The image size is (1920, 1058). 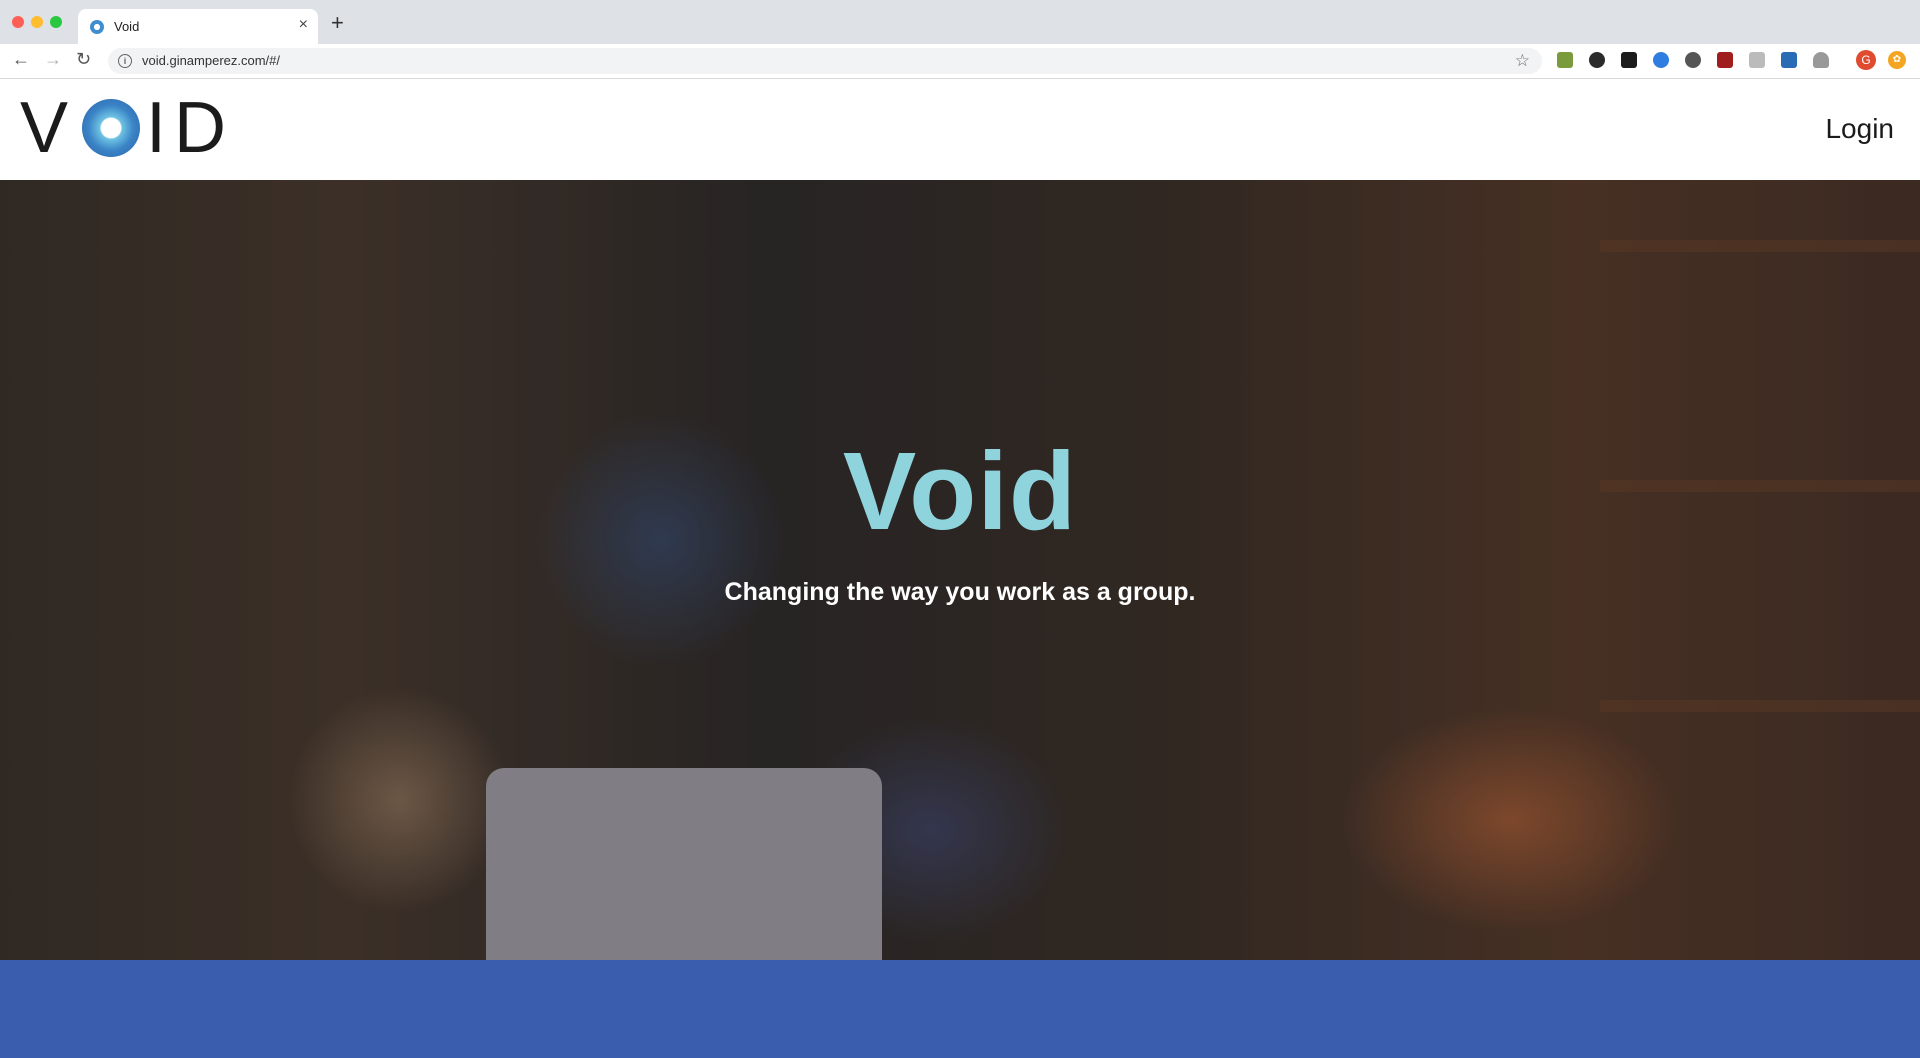 What do you see at coordinates (1789, 60) in the screenshot?
I see `extension-blue-icon` at bounding box center [1789, 60].